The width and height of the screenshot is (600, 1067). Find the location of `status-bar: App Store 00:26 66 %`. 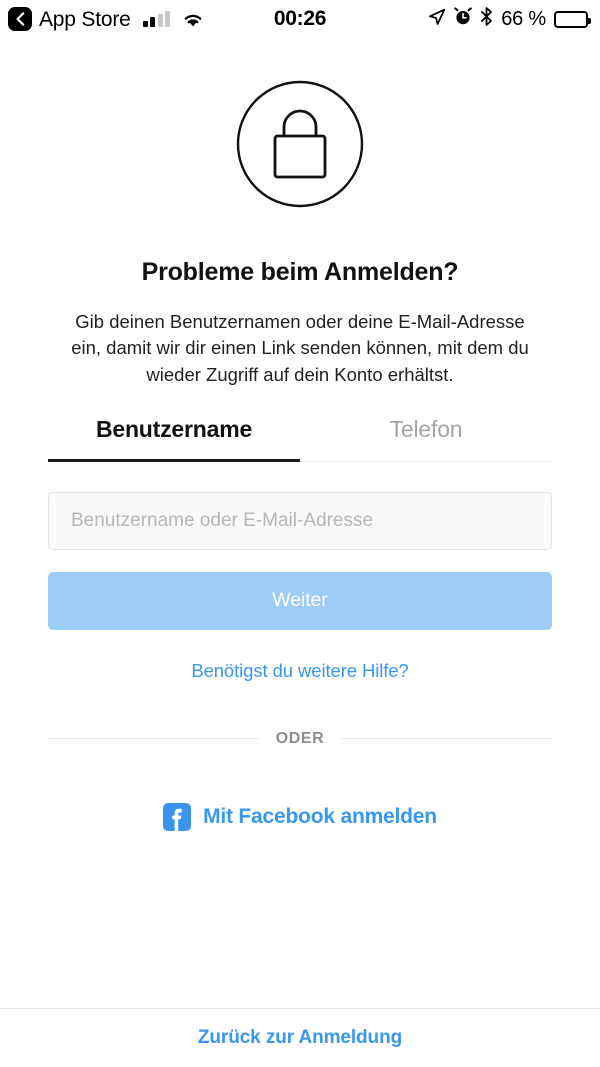

status-bar: App Store 00:26 66 % is located at coordinates (300, 19).